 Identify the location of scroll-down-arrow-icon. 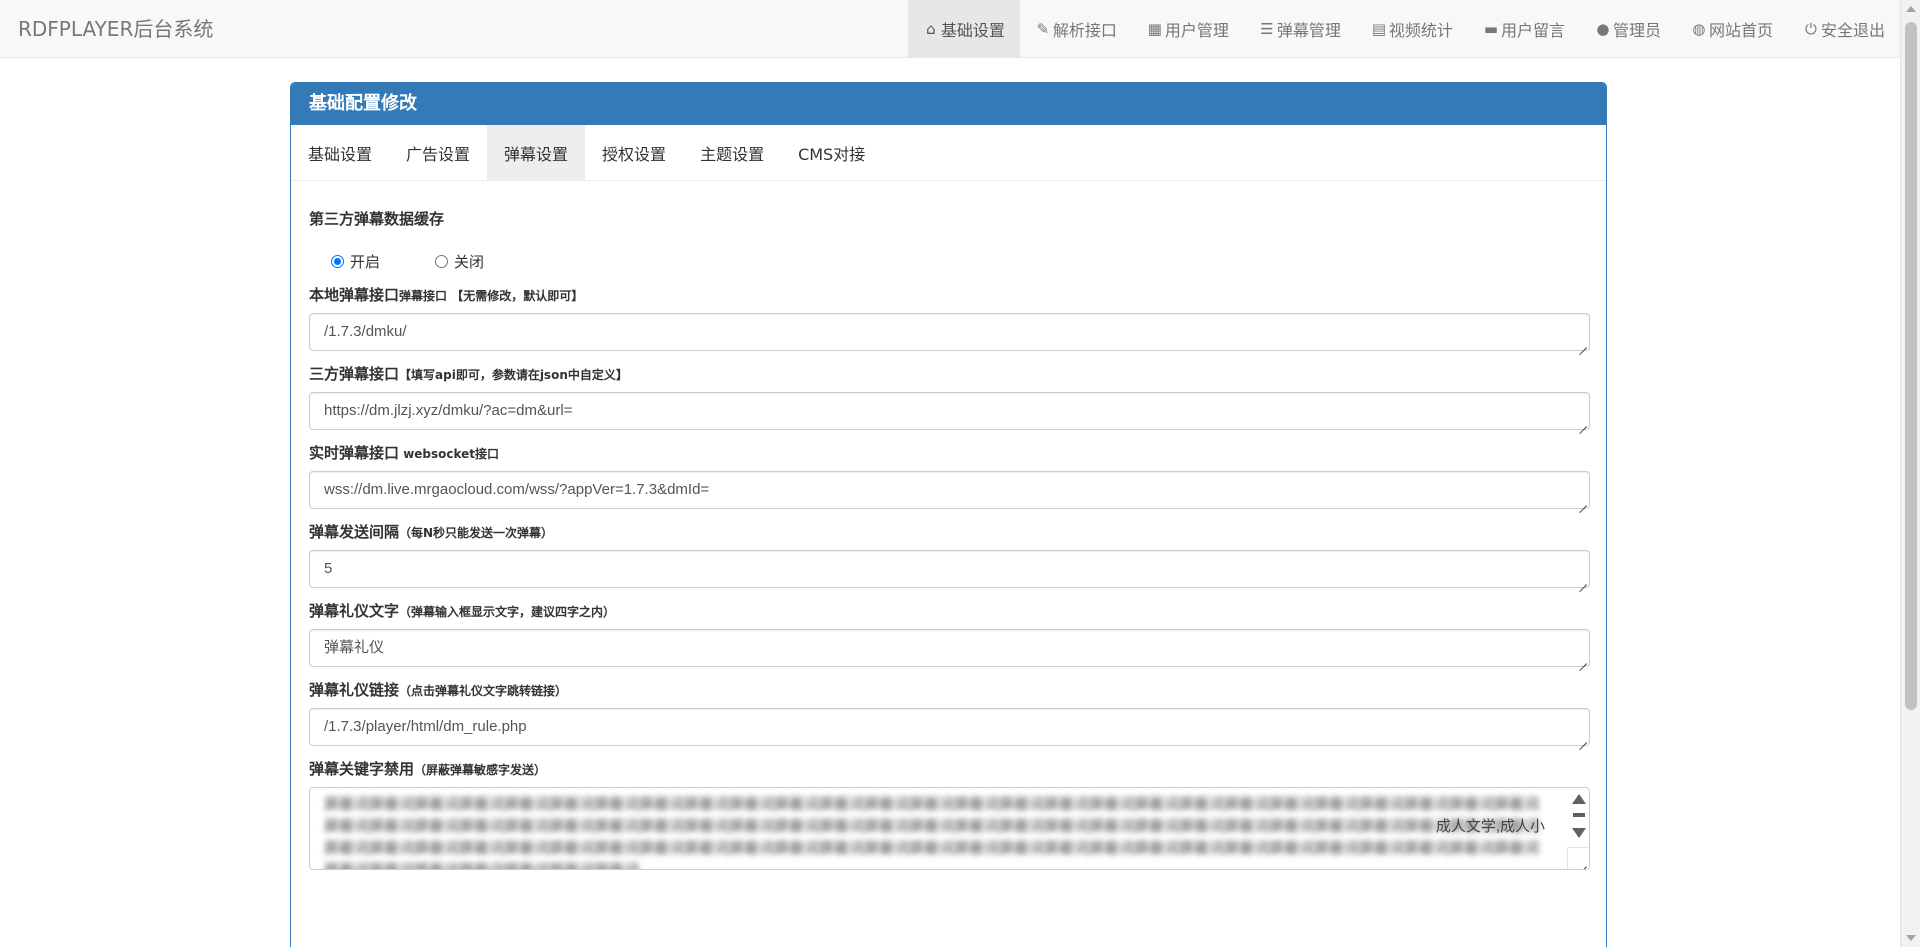
(1911, 938).